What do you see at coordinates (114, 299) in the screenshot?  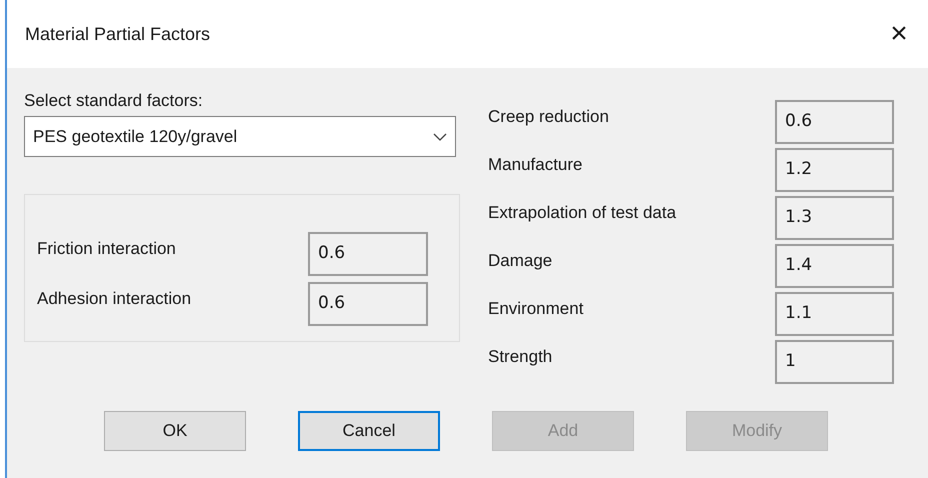 I see `field-label: Adhesion interaction` at bounding box center [114, 299].